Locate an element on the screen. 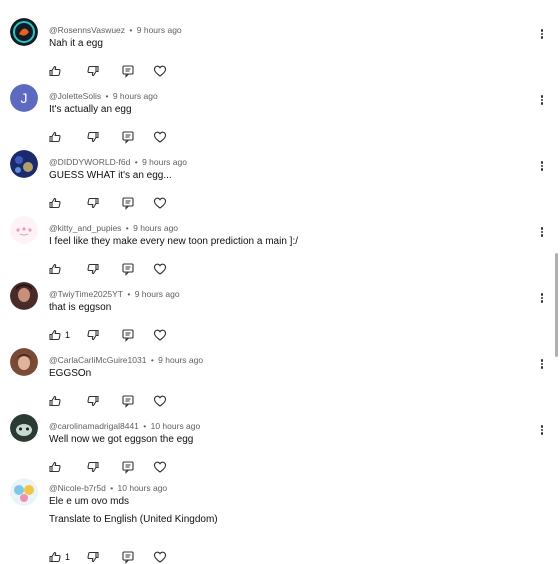 Image resolution: width=560 pixels, height=564 pixels. comment-author: @DIDDYWORLD-f6d is located at coordinates (89, 162).